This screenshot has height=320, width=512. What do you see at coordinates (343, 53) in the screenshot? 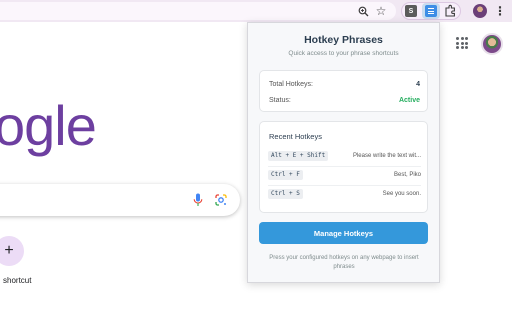
I see `popup-subtitle: Quick access to your phrase shortcuts` at bounding box center [343, 53].